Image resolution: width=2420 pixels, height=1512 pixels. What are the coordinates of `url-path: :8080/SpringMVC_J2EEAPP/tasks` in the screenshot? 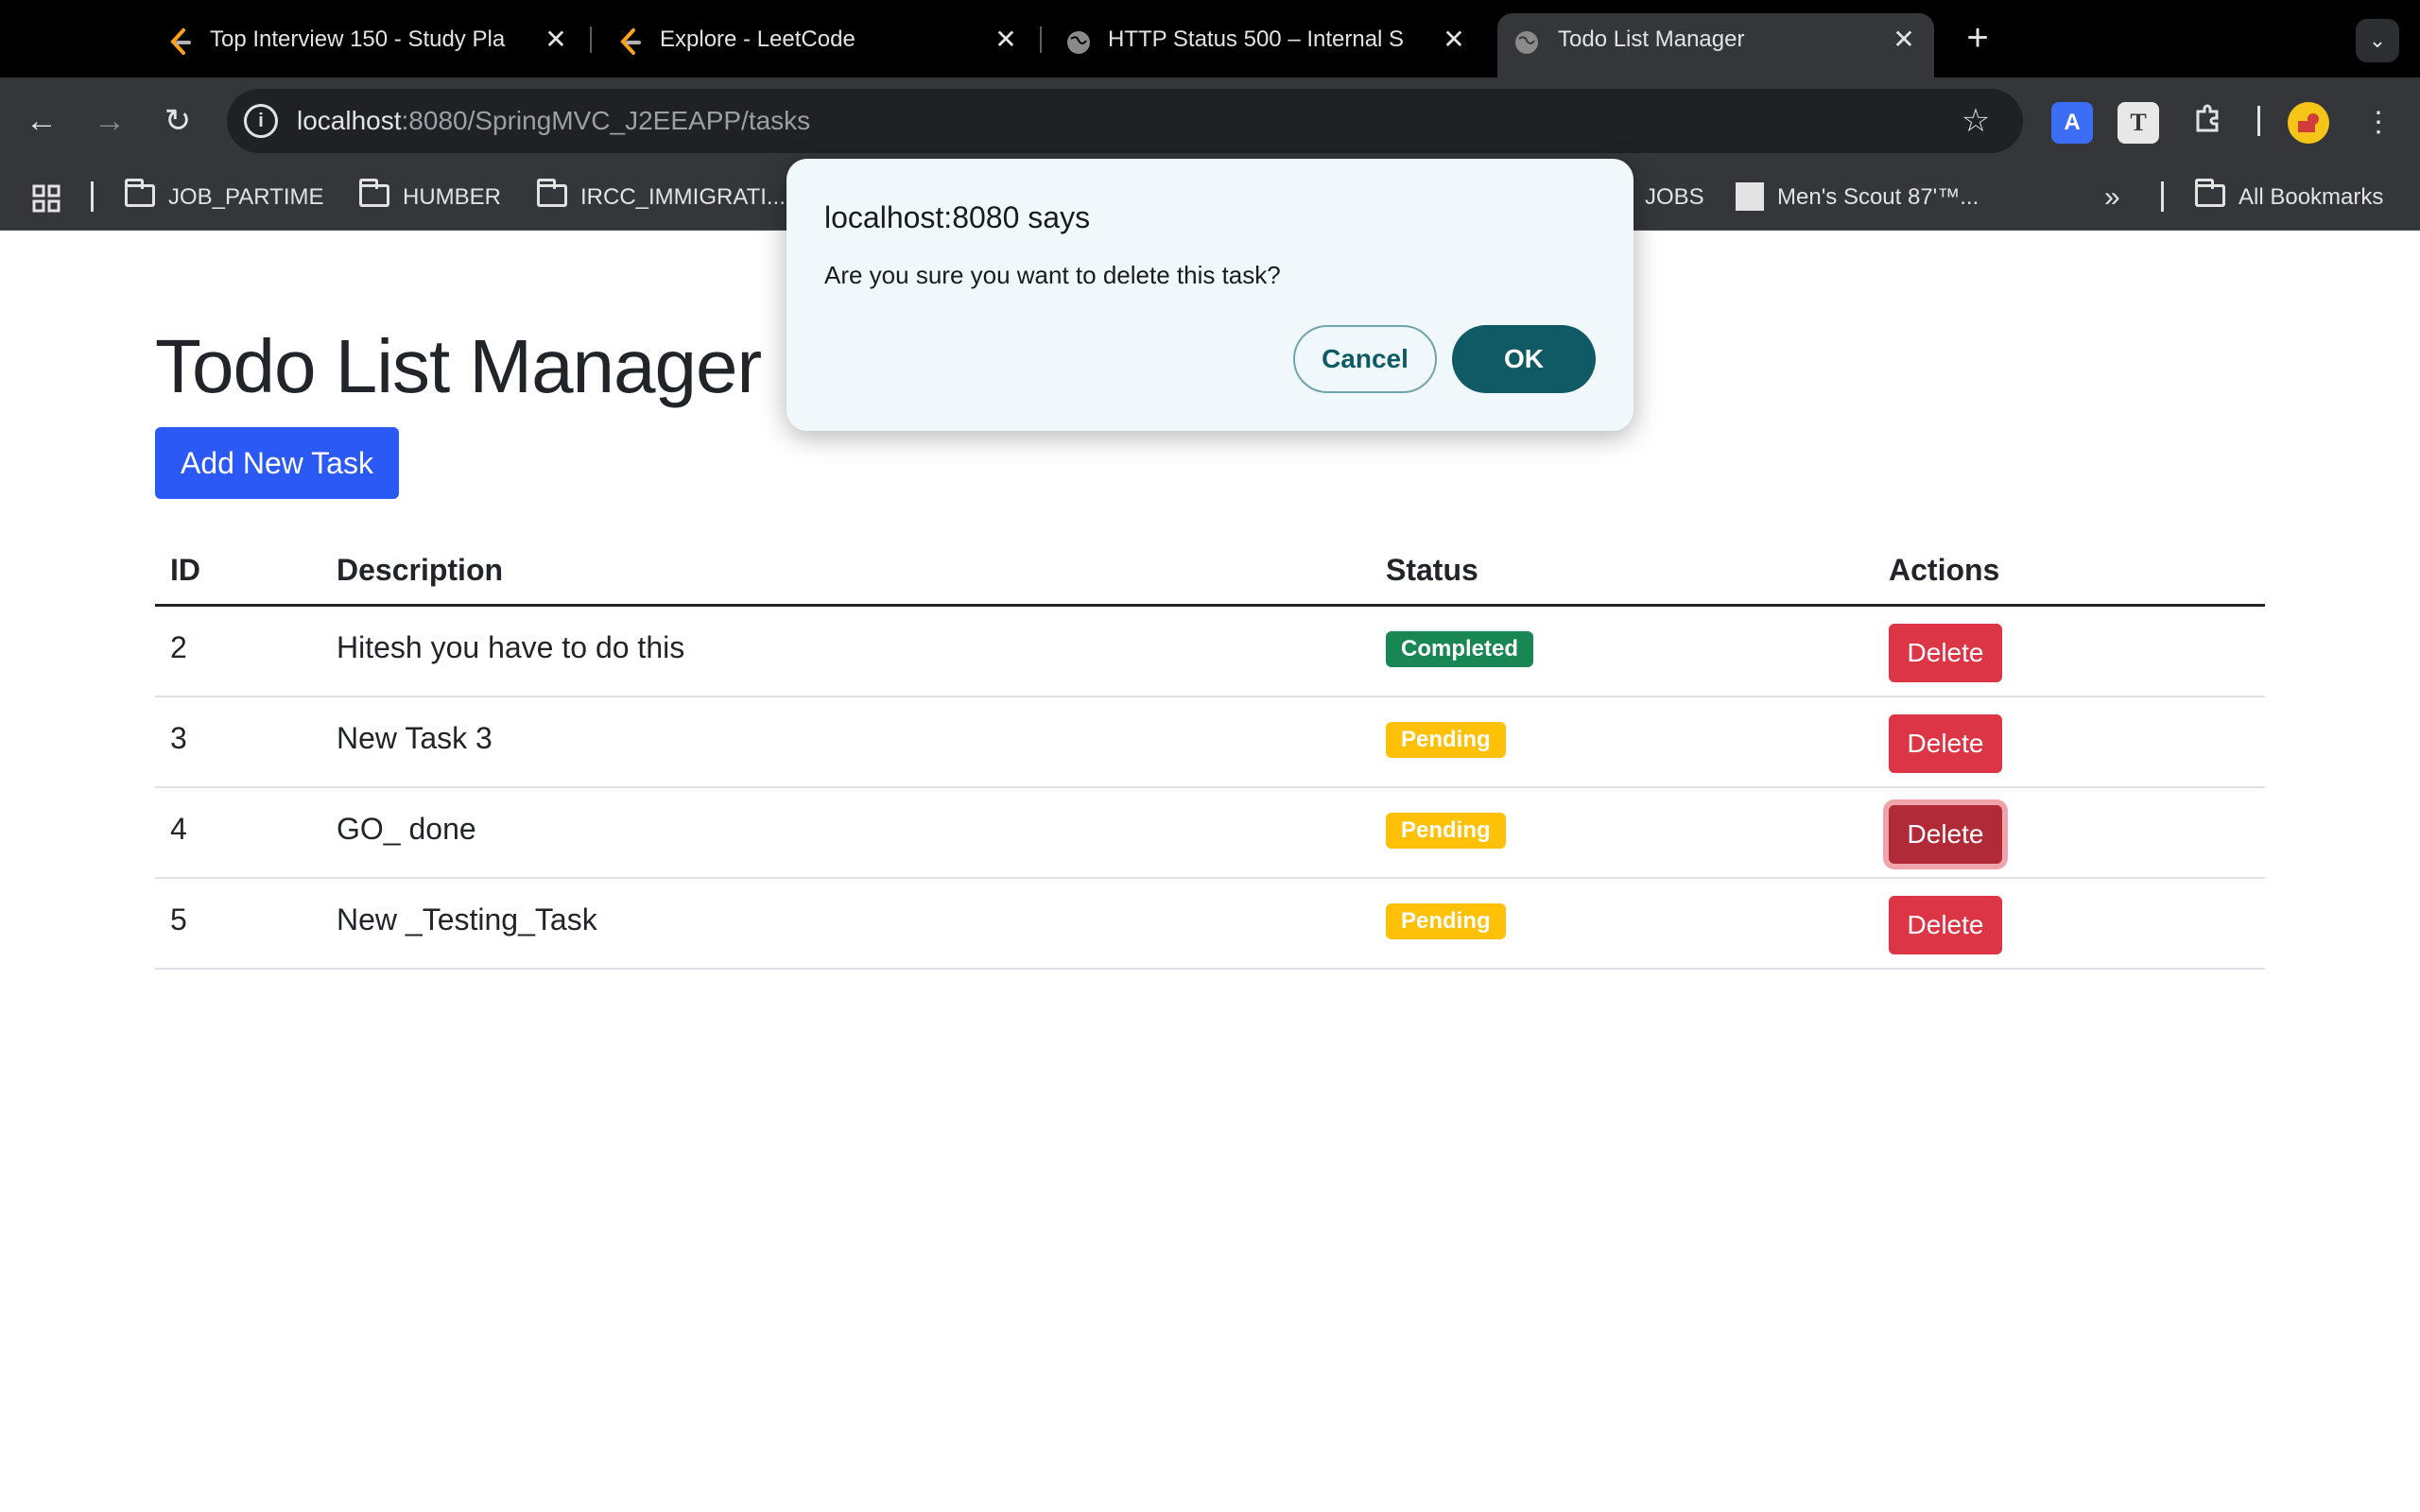 It's located at (606, 120).